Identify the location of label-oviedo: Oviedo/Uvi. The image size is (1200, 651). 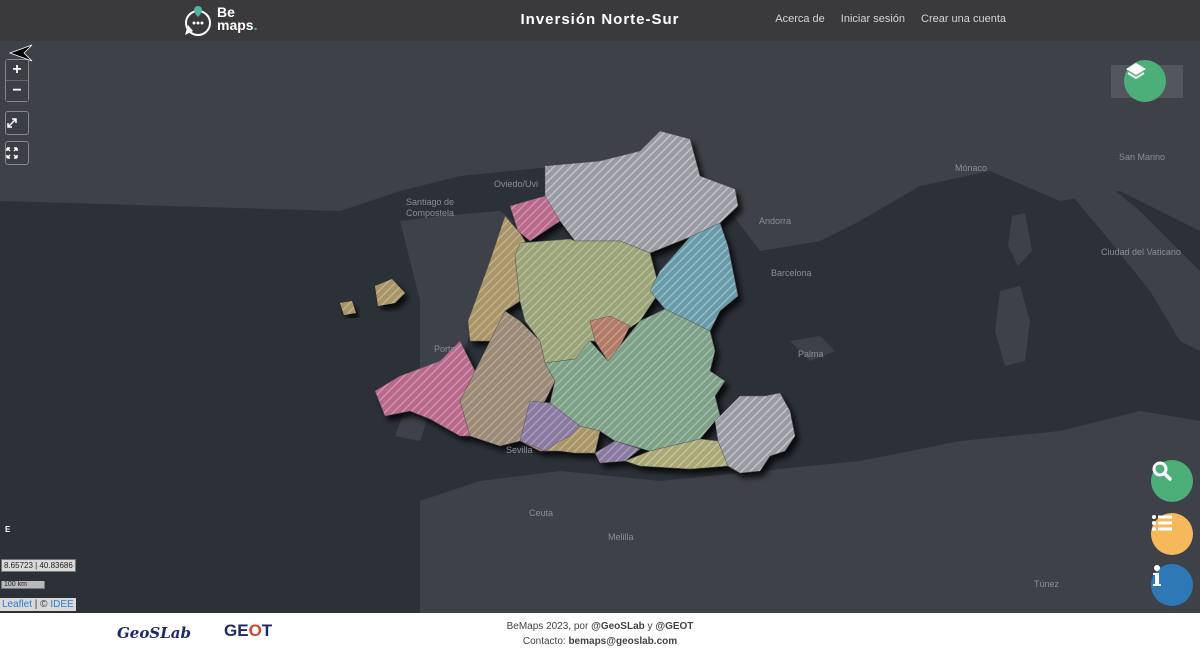
(516, 184).